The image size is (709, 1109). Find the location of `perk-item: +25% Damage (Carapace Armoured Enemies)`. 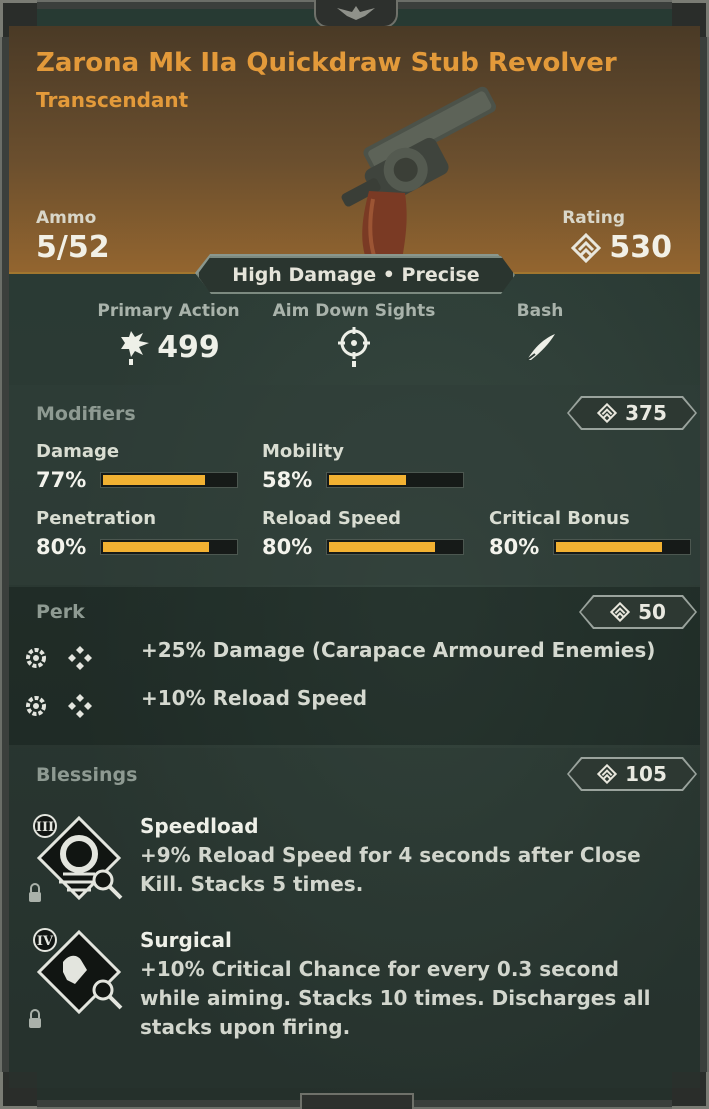

perk-item: +25% Damage (Carapace Armoured Enemies) is located at coordinates (339, 654).